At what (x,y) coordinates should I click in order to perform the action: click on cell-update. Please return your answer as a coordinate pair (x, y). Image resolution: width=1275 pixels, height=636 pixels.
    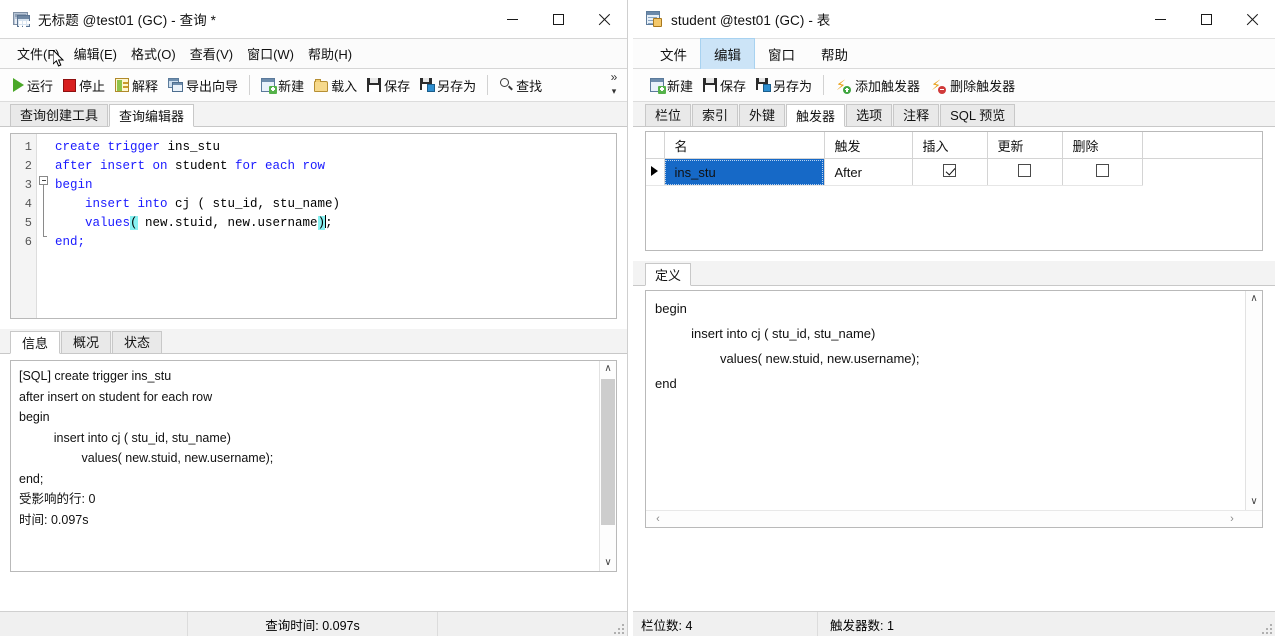
    Looking at the image, I should click on (1025, 172).